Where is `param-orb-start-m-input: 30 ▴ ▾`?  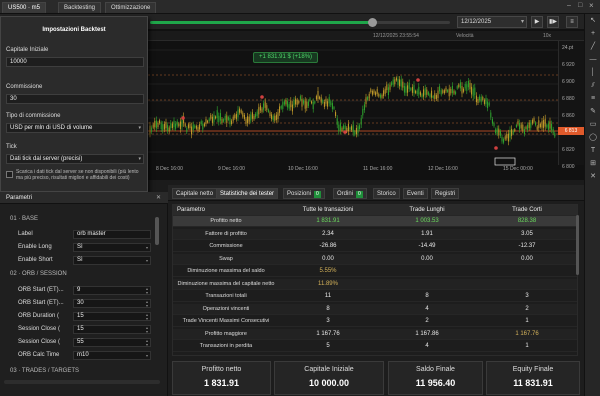
param-orb-start-m-input: 30 ▴ ▾ is located at coordinates (112, 303).